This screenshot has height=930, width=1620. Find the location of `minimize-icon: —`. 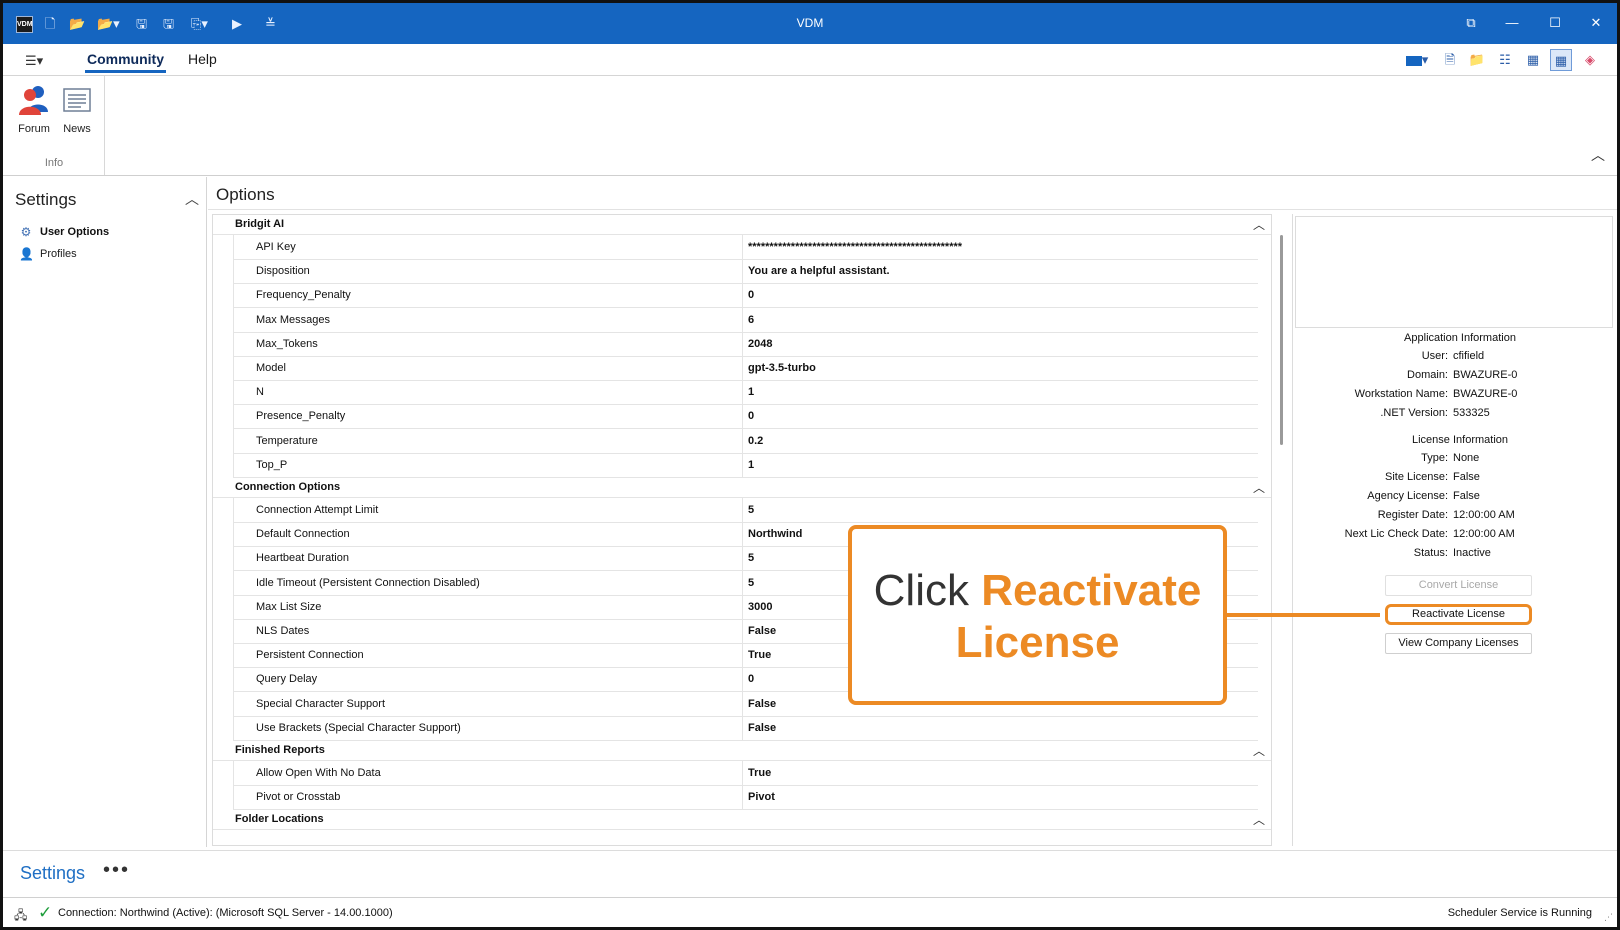

minimize-icon: — is located at coordinates (1512, 23).